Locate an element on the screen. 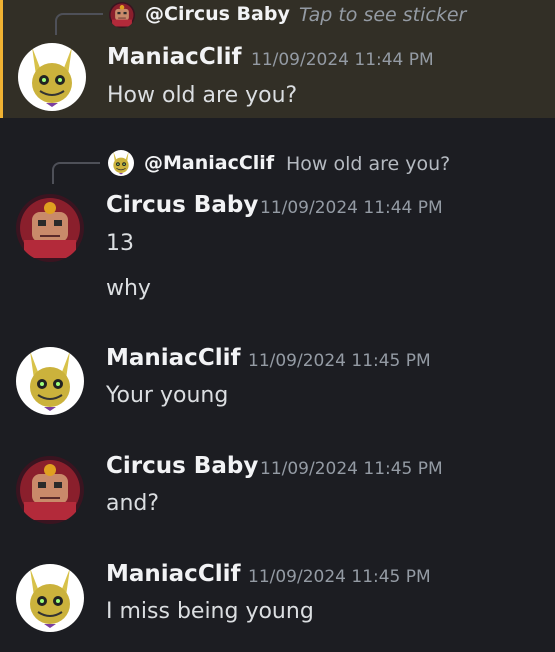 Image resolution: width=555 pixels, height=652 pixels. message-text: I miss being young is located at coordinates (210, 611).